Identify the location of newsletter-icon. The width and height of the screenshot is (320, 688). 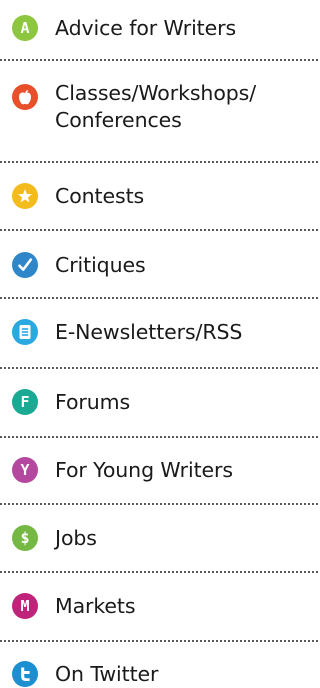
(25, 332).